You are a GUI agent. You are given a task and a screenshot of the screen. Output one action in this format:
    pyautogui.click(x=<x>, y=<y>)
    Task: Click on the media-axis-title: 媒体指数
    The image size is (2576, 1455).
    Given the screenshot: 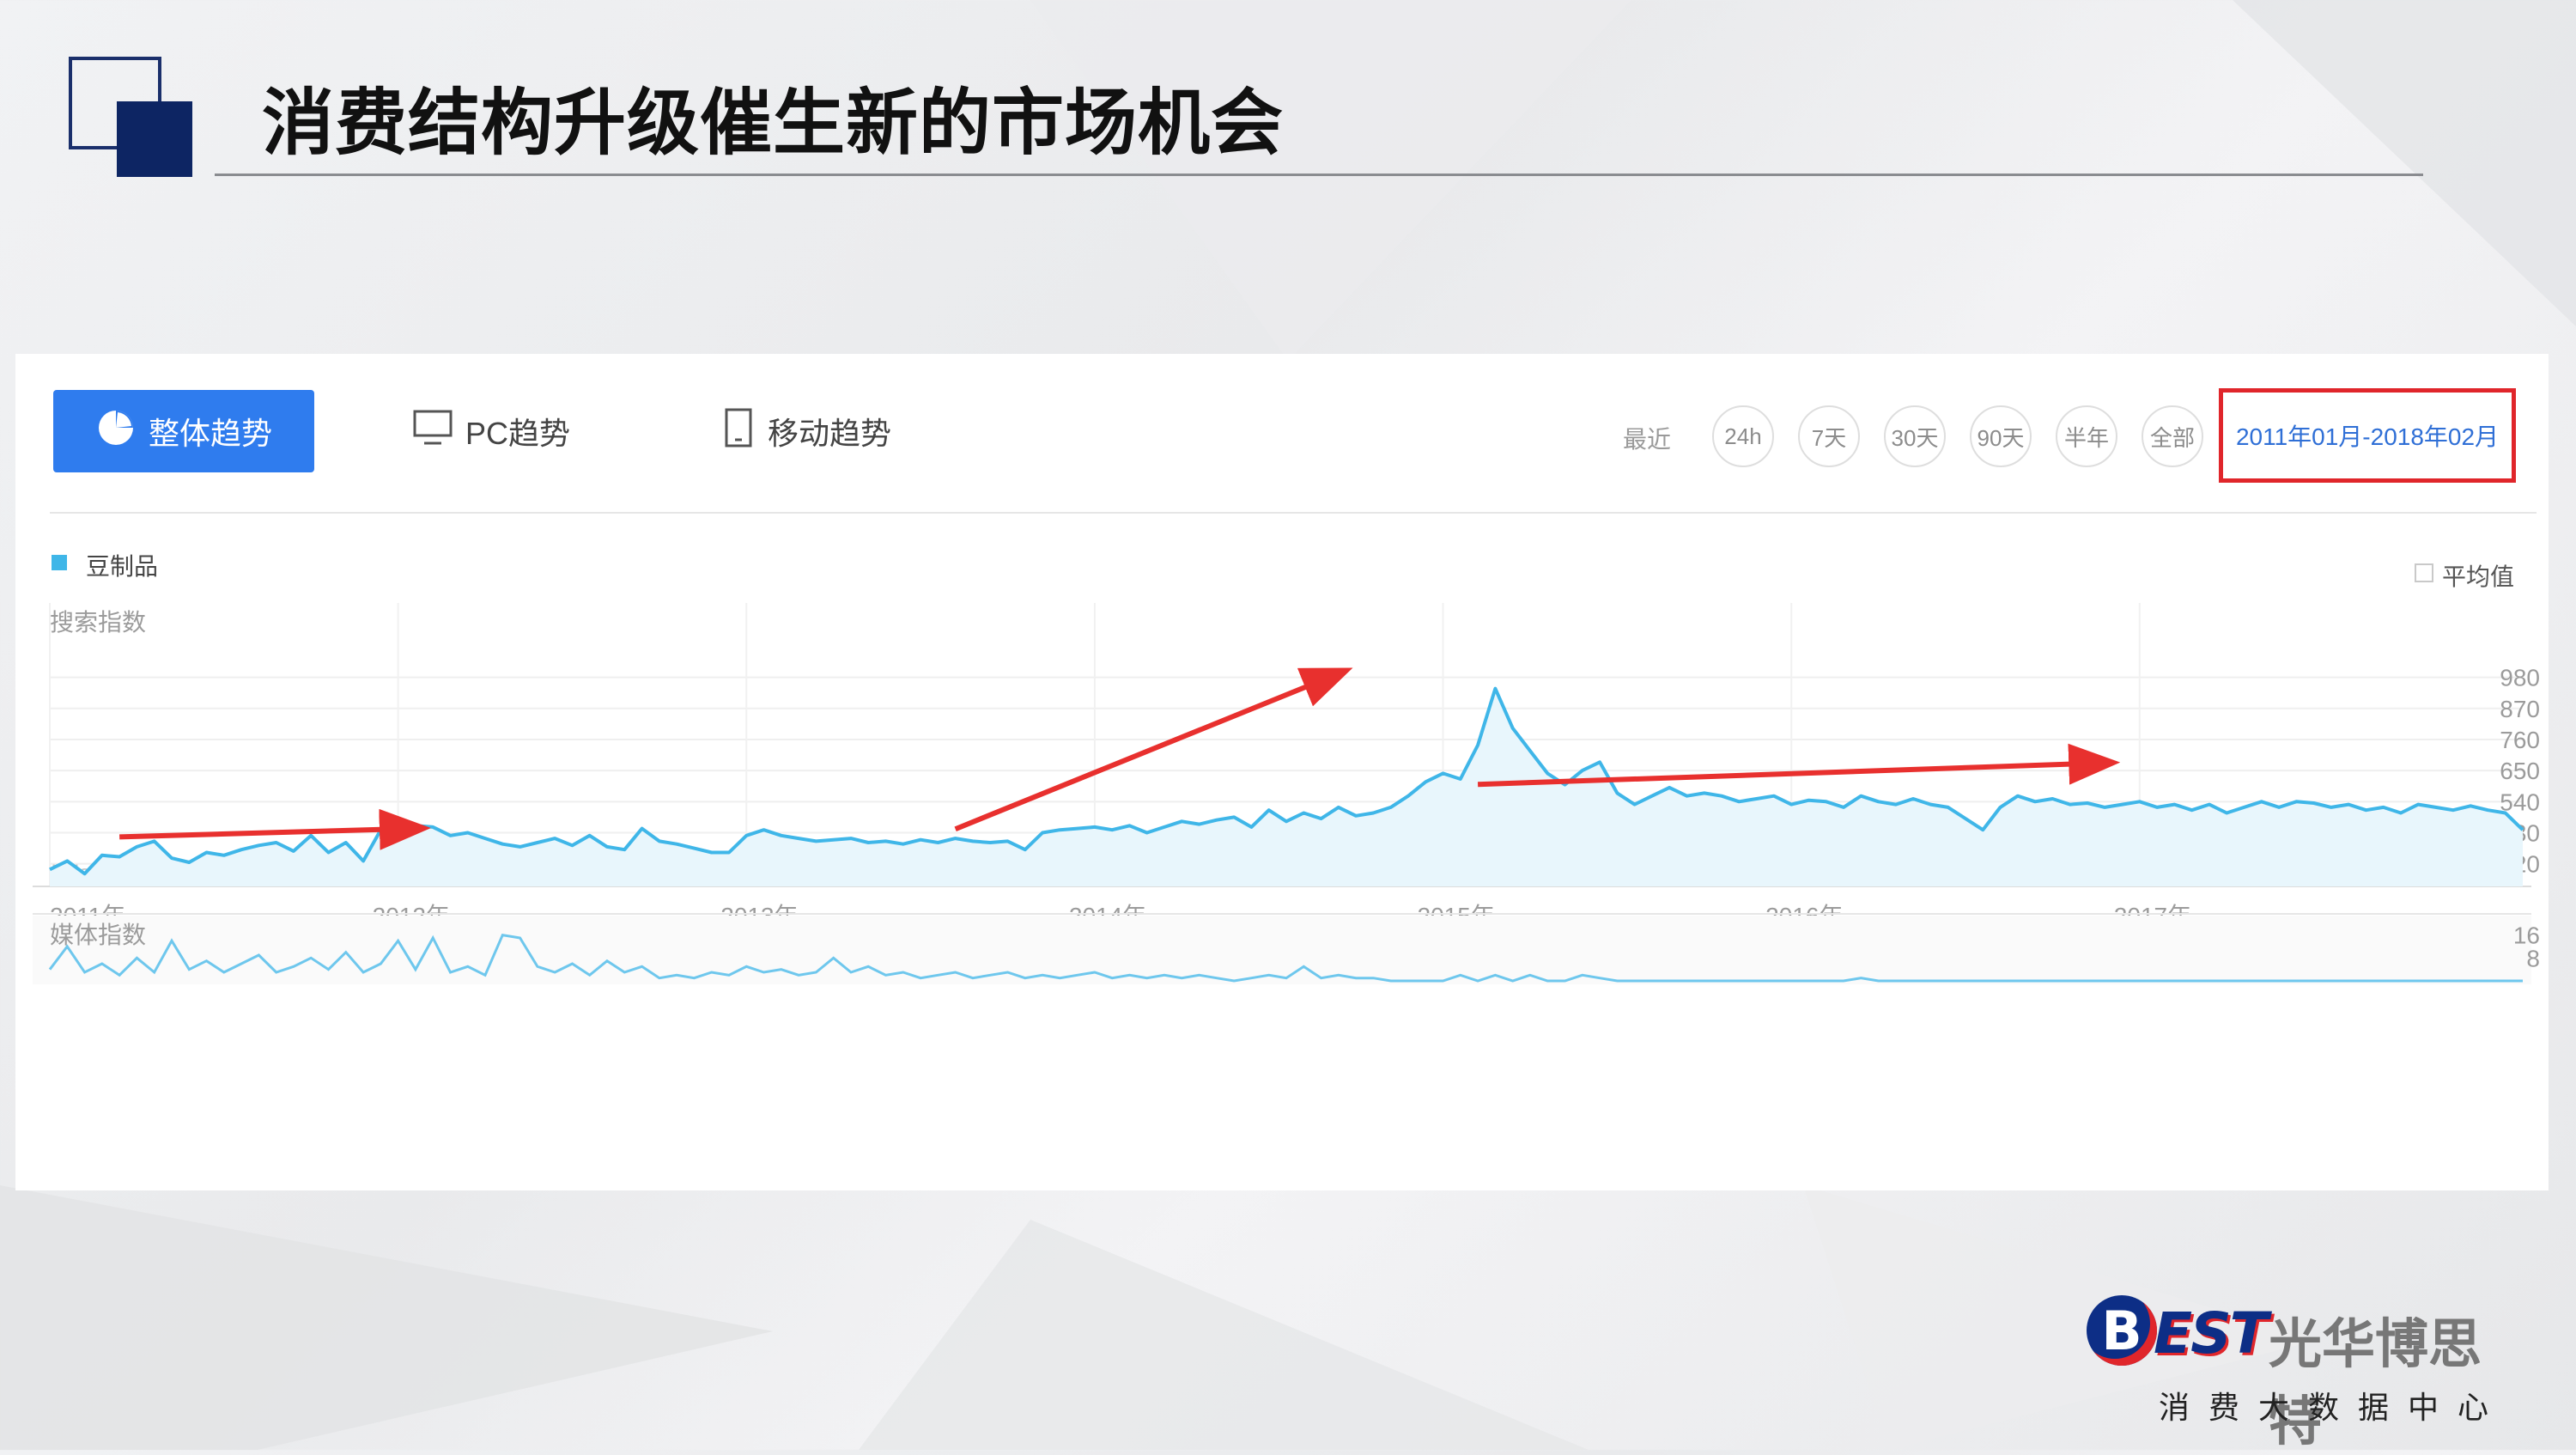 What is the action you would take?
    pyautogui.click(x=98, y=935)
    